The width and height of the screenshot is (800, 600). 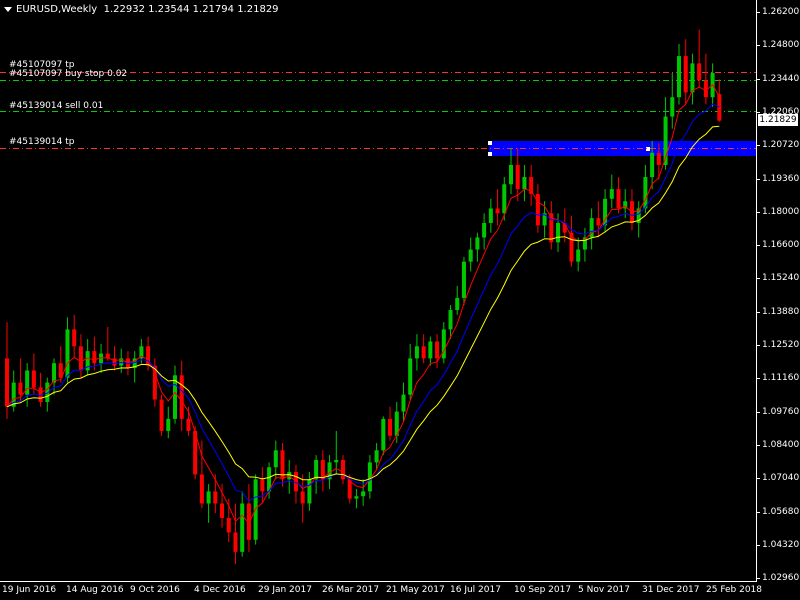 What do you see at coordinates (155, 590) in the screenshot?
I see `time-label: 9 Oct 2016` at bounding box center [155, 590].